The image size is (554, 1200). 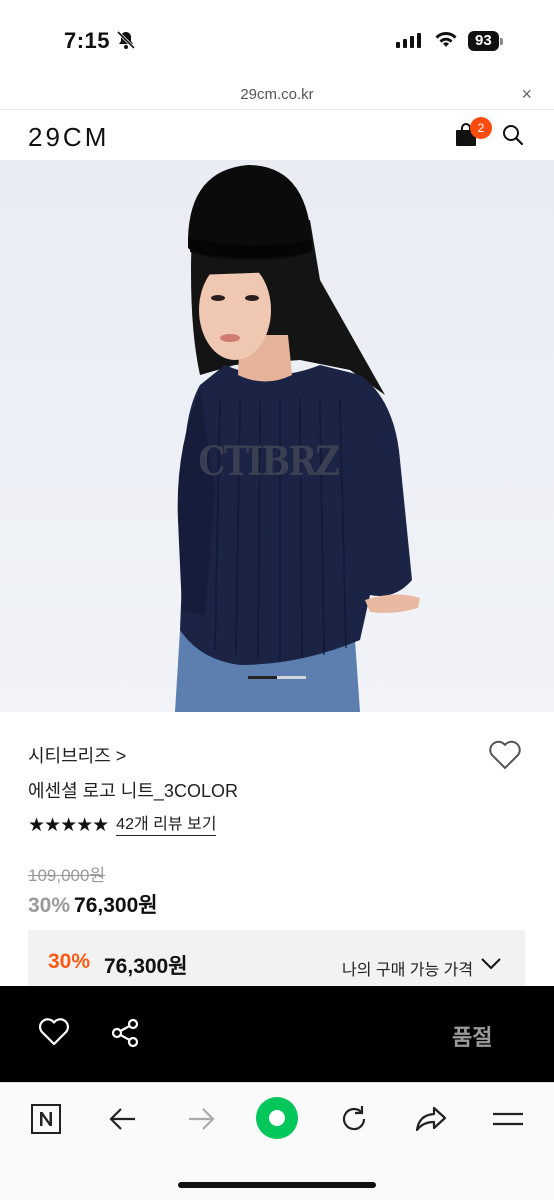 What do you see at coordinates (277, 40) in the screenshot?
I see `status-bar: 7:15 93` at bounding box center [277, 40].